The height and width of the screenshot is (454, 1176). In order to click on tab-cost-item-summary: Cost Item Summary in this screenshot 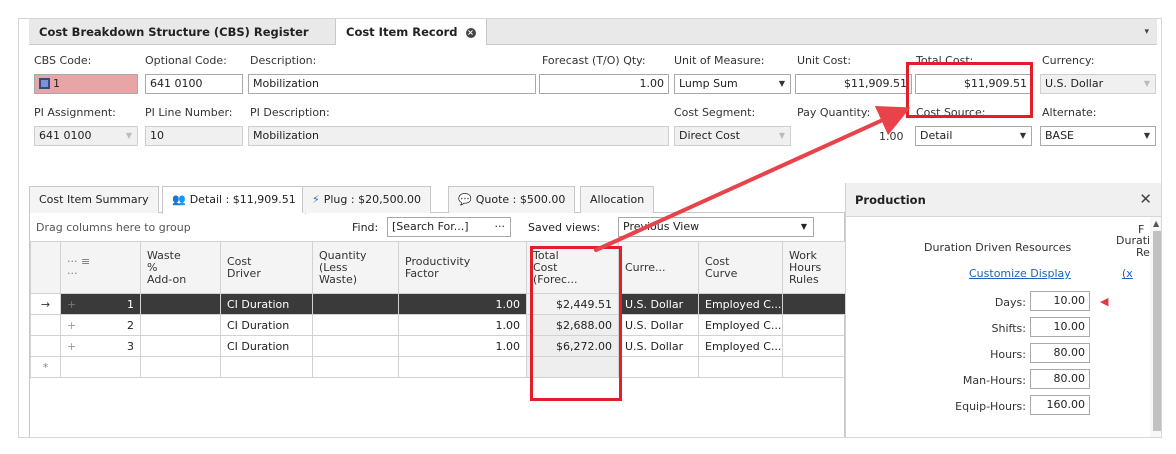, I will do `click(94, 199)`.